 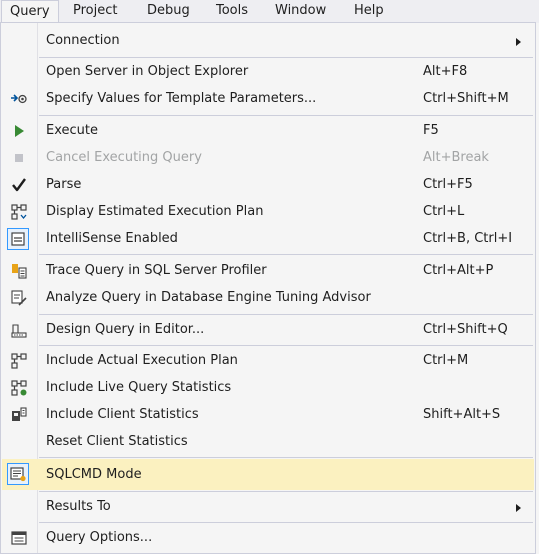 What do you see at coordinates (19, 158) in the screenshot?
I see `stop-icon` at bounding box center [19, 158].